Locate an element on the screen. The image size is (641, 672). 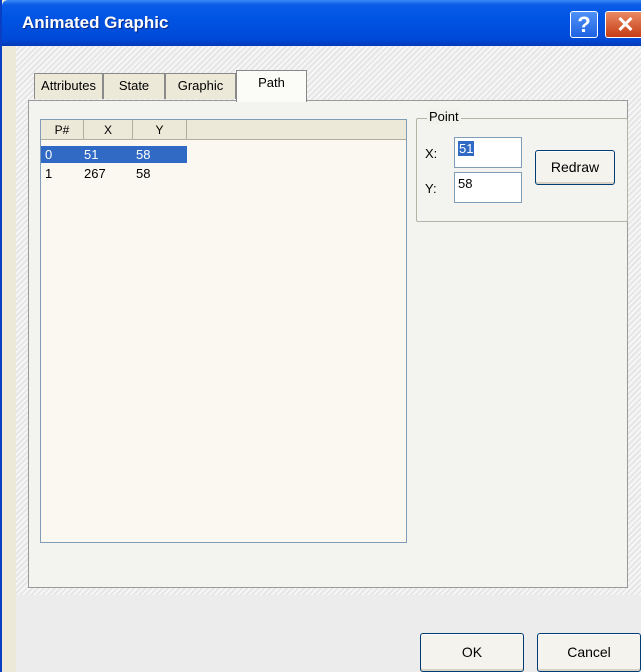
y-label: Y: is located at coordinates (431, 188).